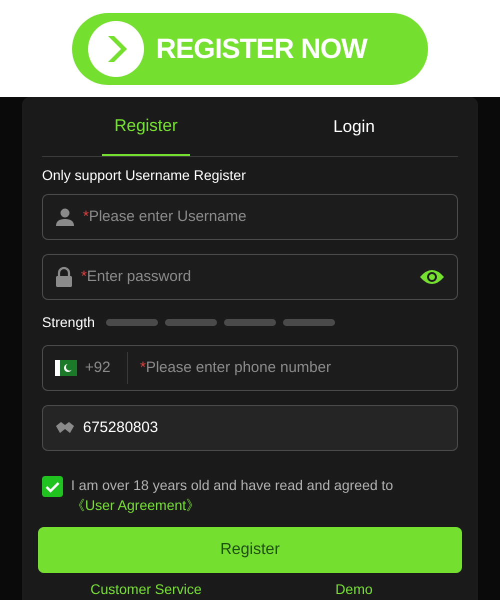 The height and width of the screenshot is (600, 500). Describe the element at coordinates (65, 217) in the screenshot. I see `user-icon` at that location.